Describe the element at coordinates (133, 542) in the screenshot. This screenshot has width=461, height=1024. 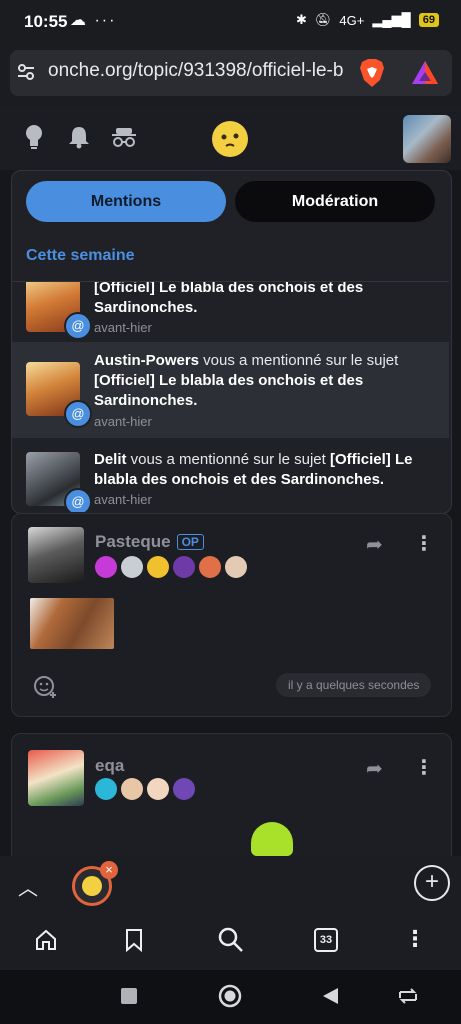
I see `post-author-name: Pasteque` at that location.